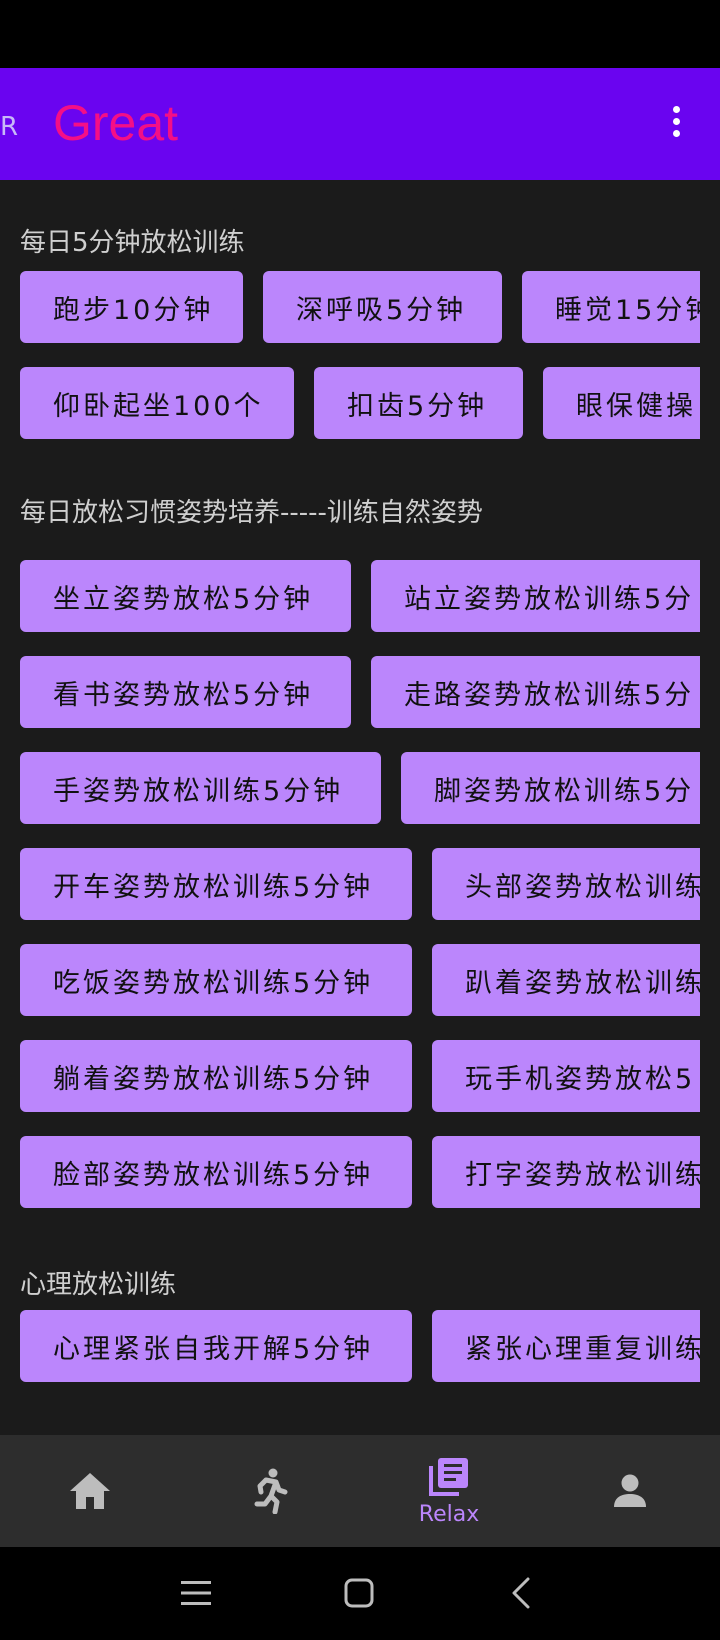  I want to click on mental-row: 心理紧张自我开解5分钟 紧张心理重复训练, so click(350, 1346).